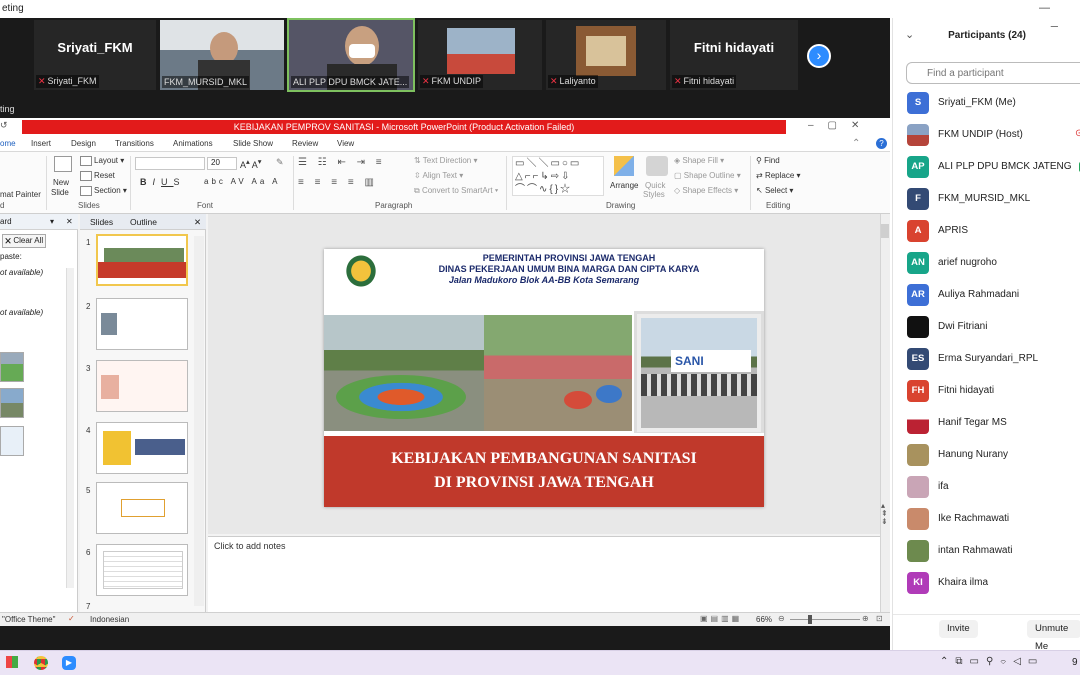 Image resolution: width=1080 pixels, height=675 pixels. Describe the element at coordinates (69, 663) in the screenshot. I see `zoom-app-icon: ▶` at that location.